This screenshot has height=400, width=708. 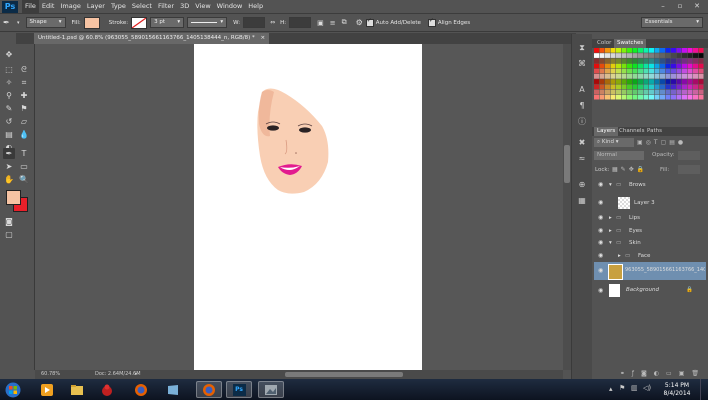 I want to click on layer-row: ◉ ▾ ▭ Skin, so click(x=650, y=243).